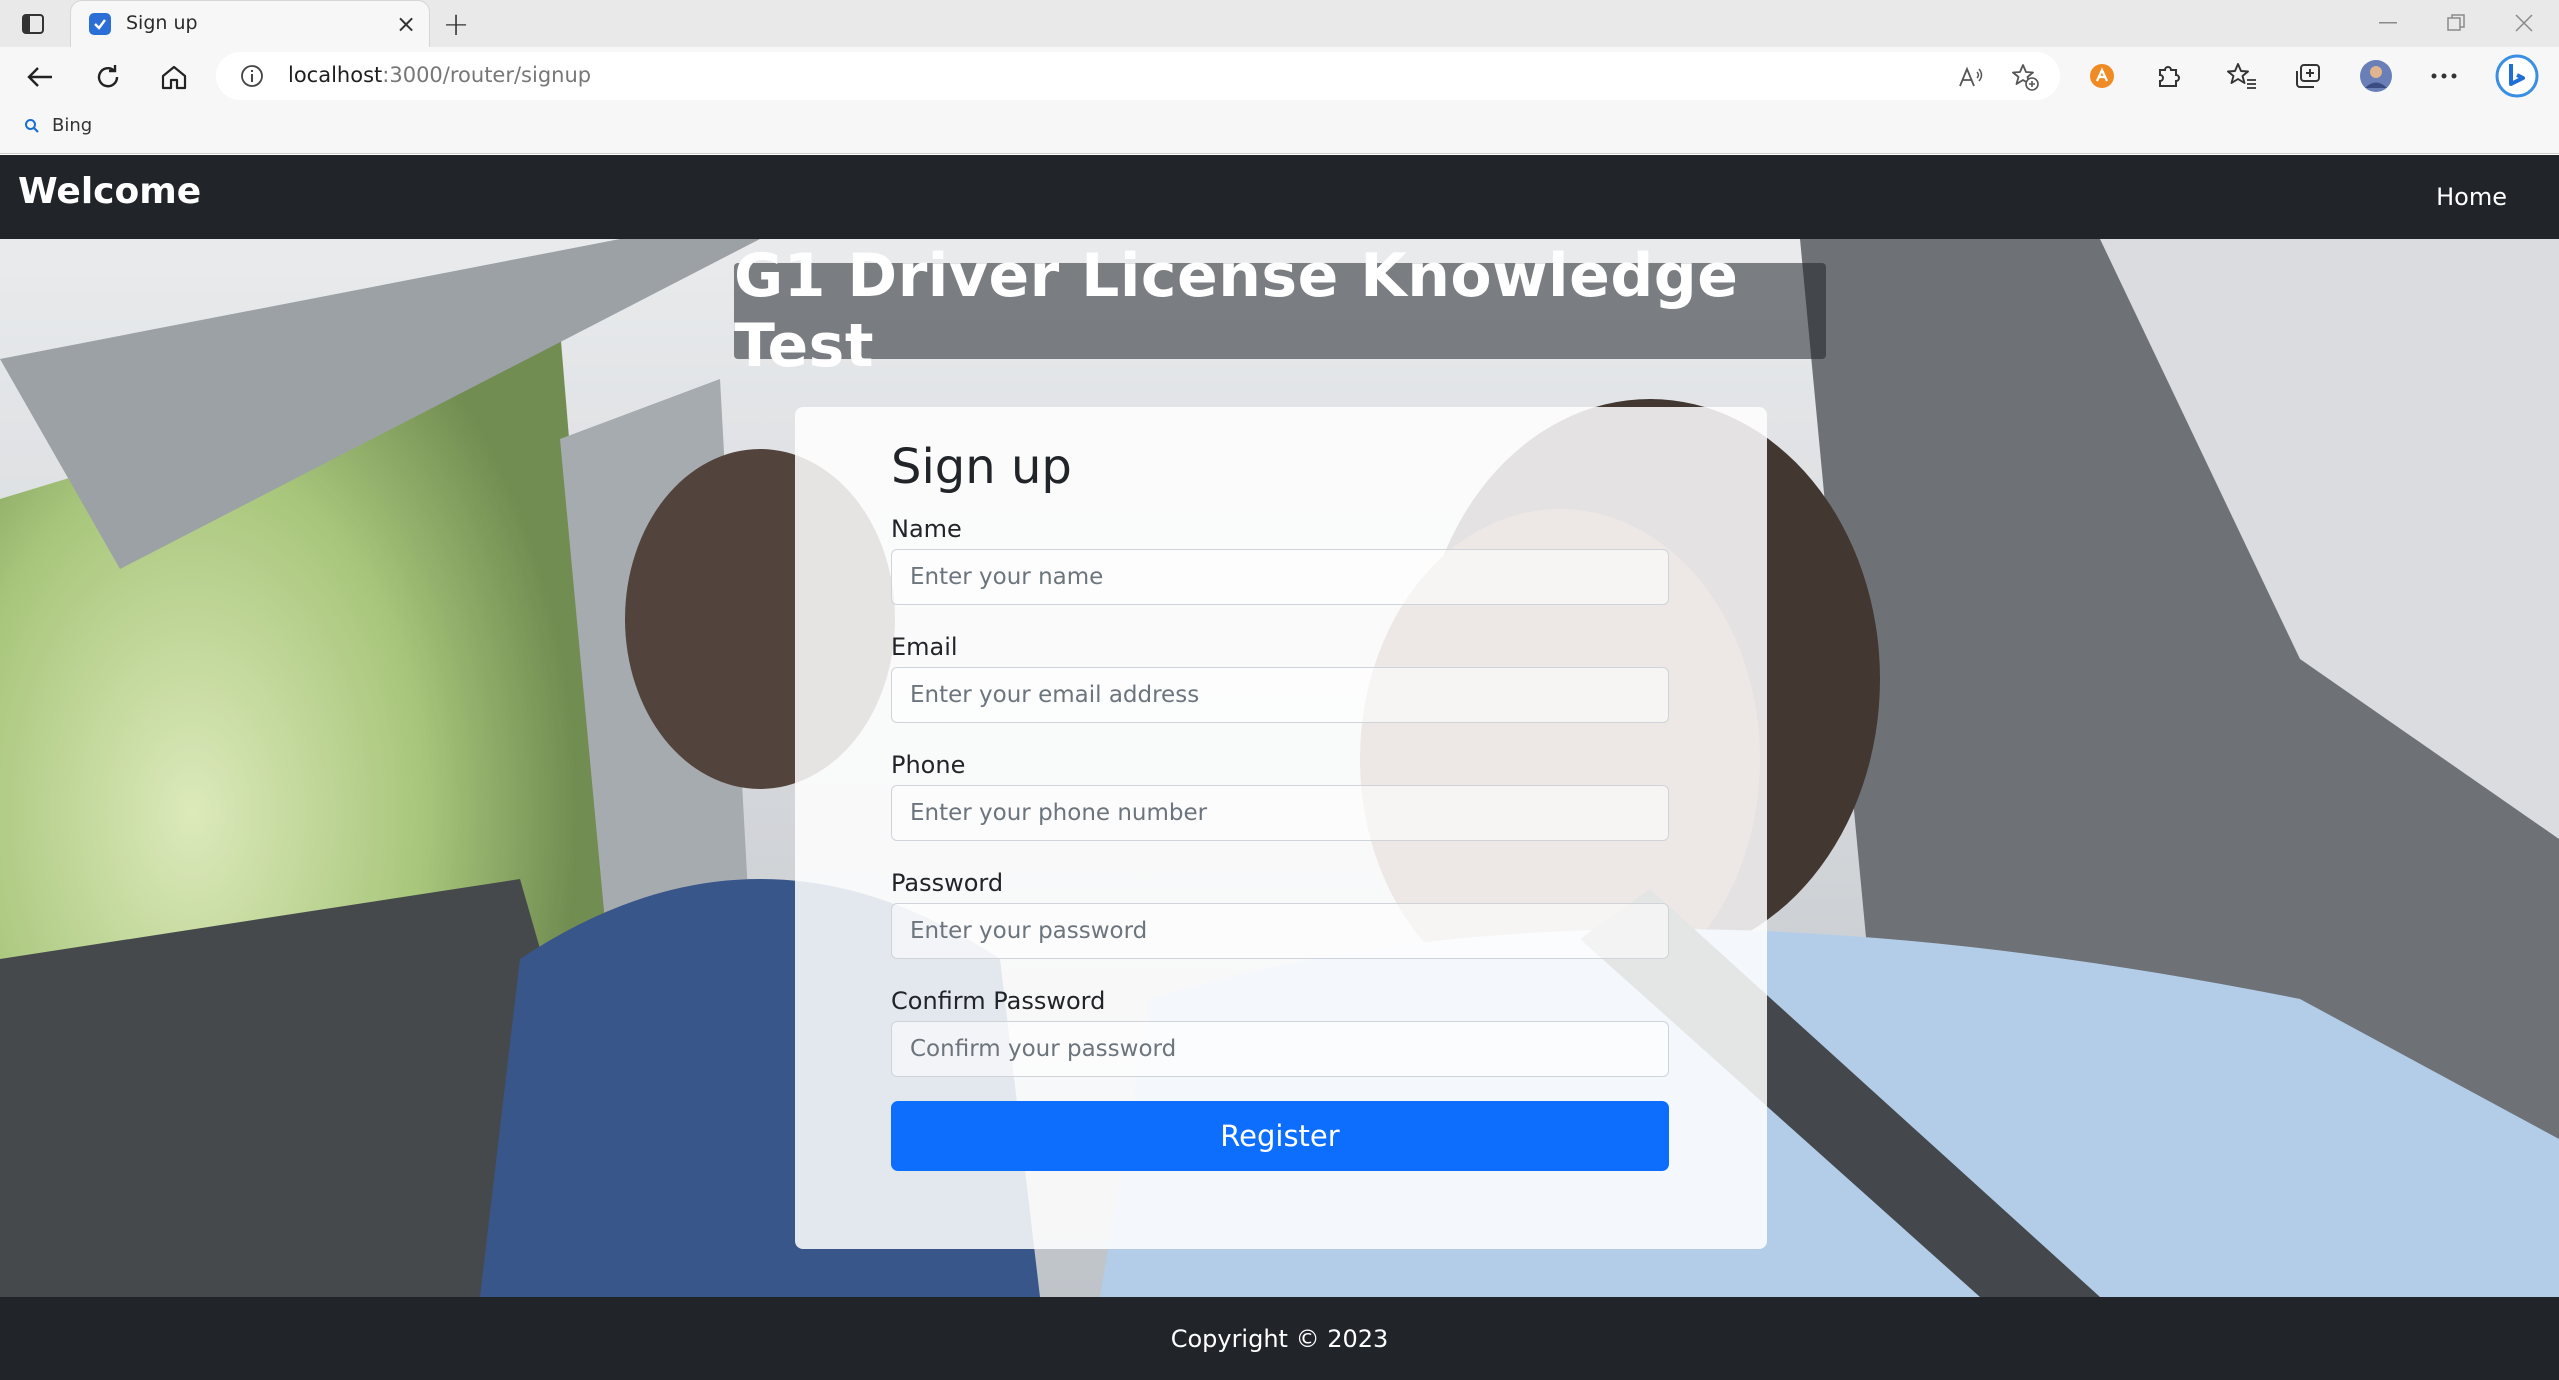 The image size is (2559, 1380). Describe the element at coordinates (174, 77) in the screenshot. I see `home-icon` at that location.